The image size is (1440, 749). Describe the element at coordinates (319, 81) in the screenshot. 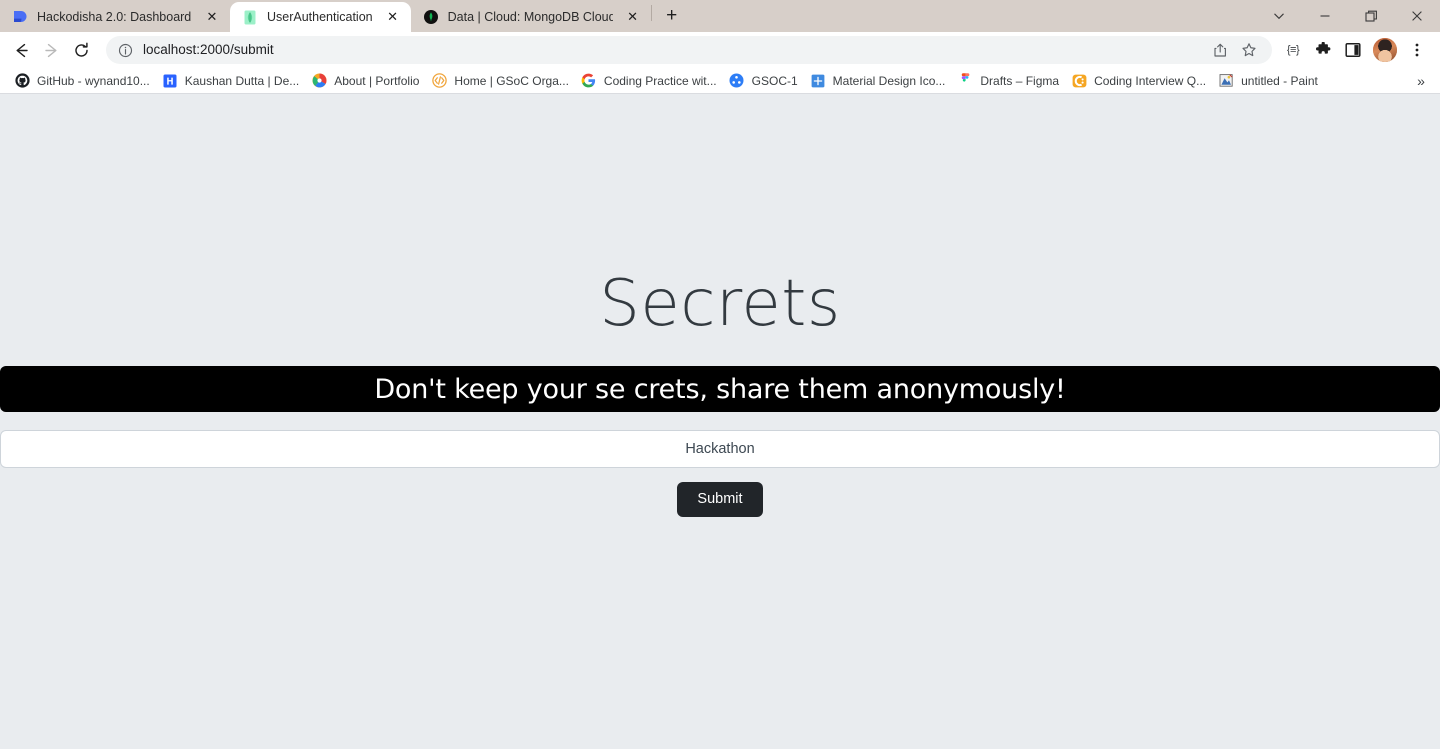

I see `portfolio-icon` at that location.